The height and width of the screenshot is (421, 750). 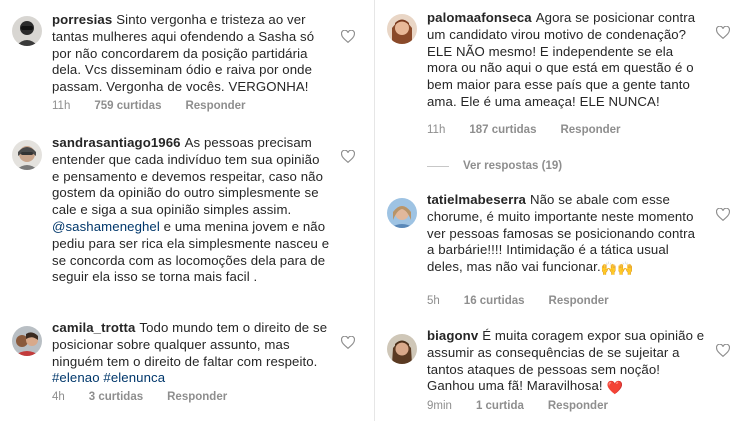 I want to click on username: sandrasantiago1966, so click(x=116, y=142).